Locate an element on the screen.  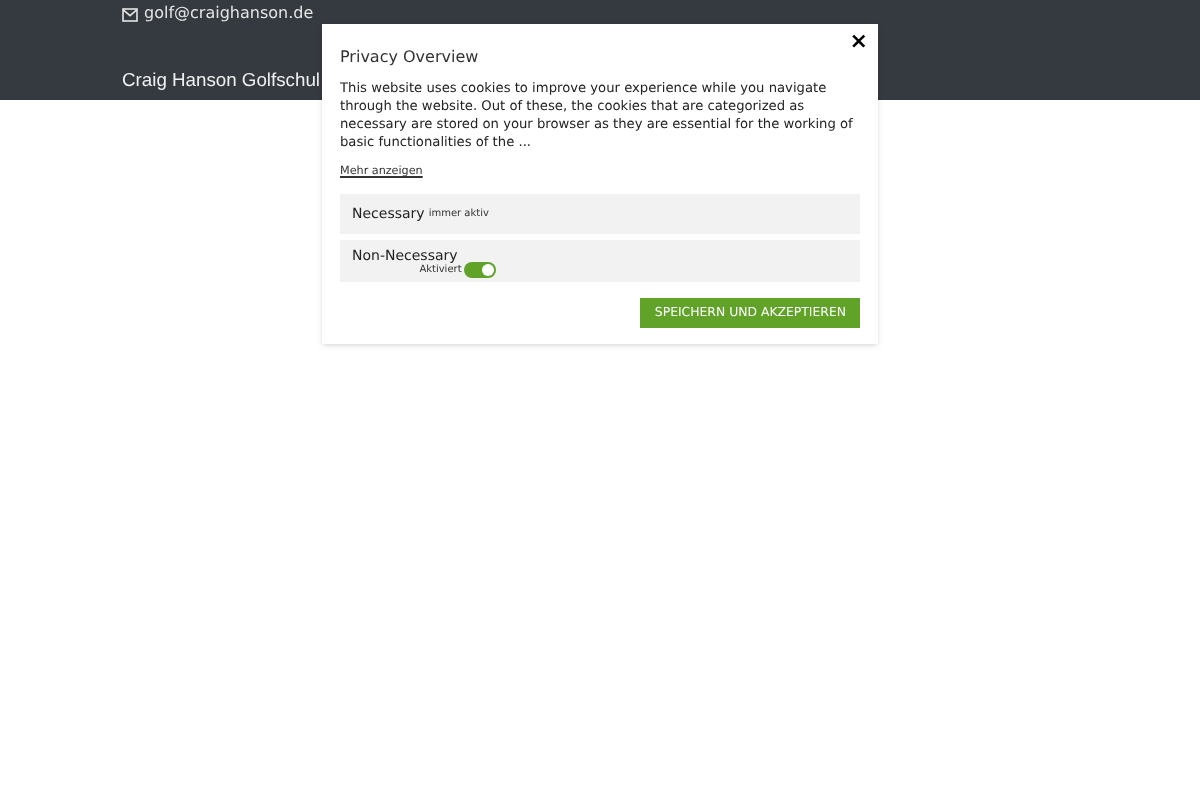
email-link: golf@craighanson.de is located at coordinates (229, 14).